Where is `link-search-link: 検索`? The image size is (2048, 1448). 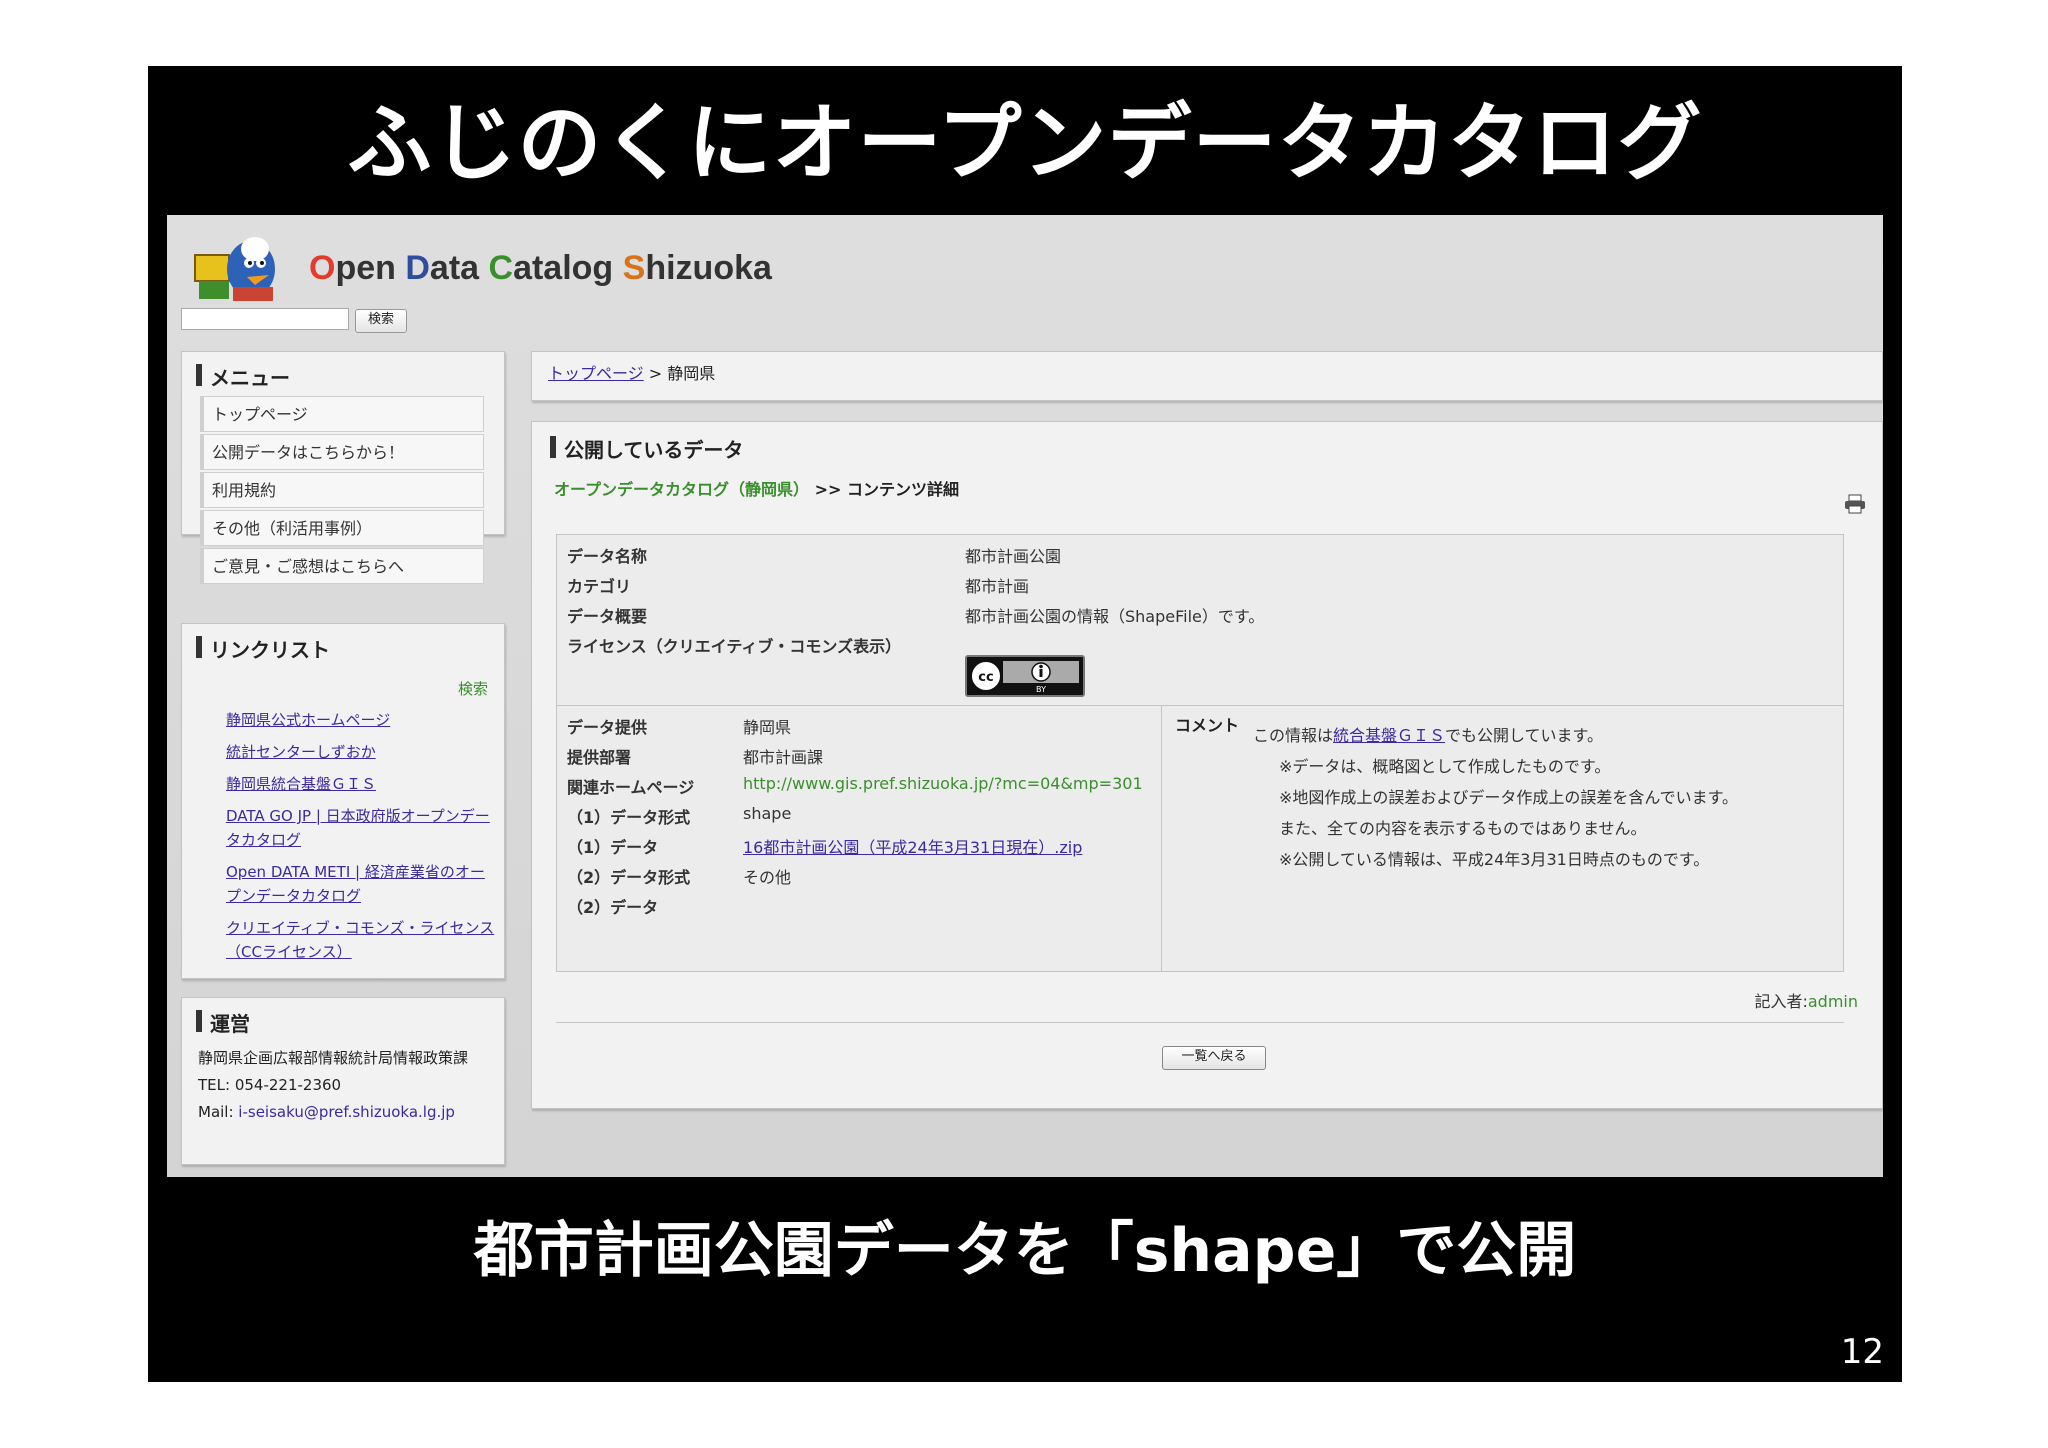 link-search-link: 検索 is located at coordinates (473, 688).